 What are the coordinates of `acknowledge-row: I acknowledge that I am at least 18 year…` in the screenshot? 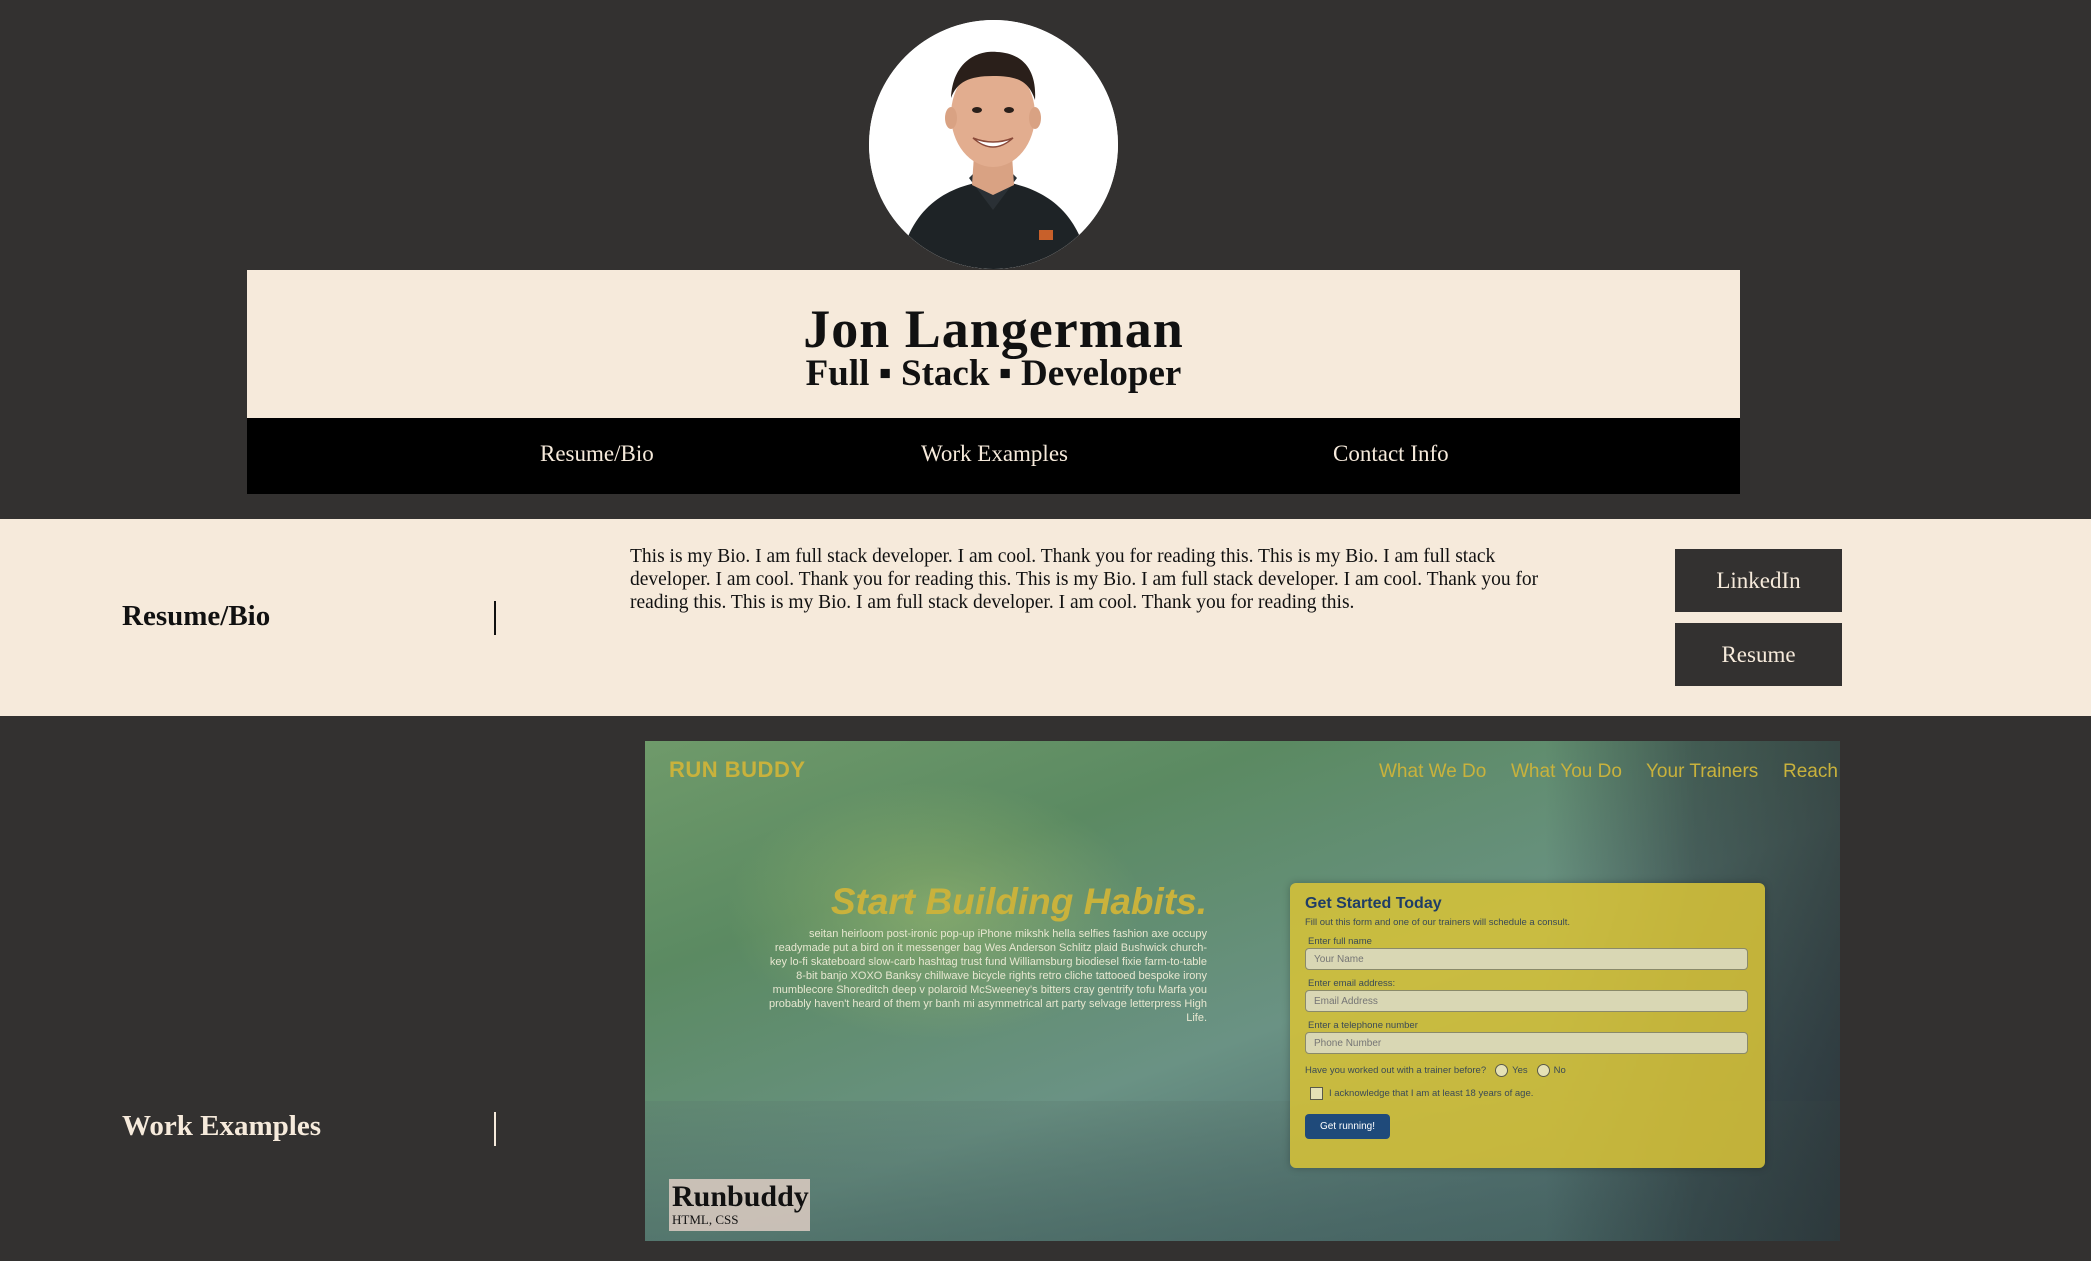 It's located at (1527, 1093).